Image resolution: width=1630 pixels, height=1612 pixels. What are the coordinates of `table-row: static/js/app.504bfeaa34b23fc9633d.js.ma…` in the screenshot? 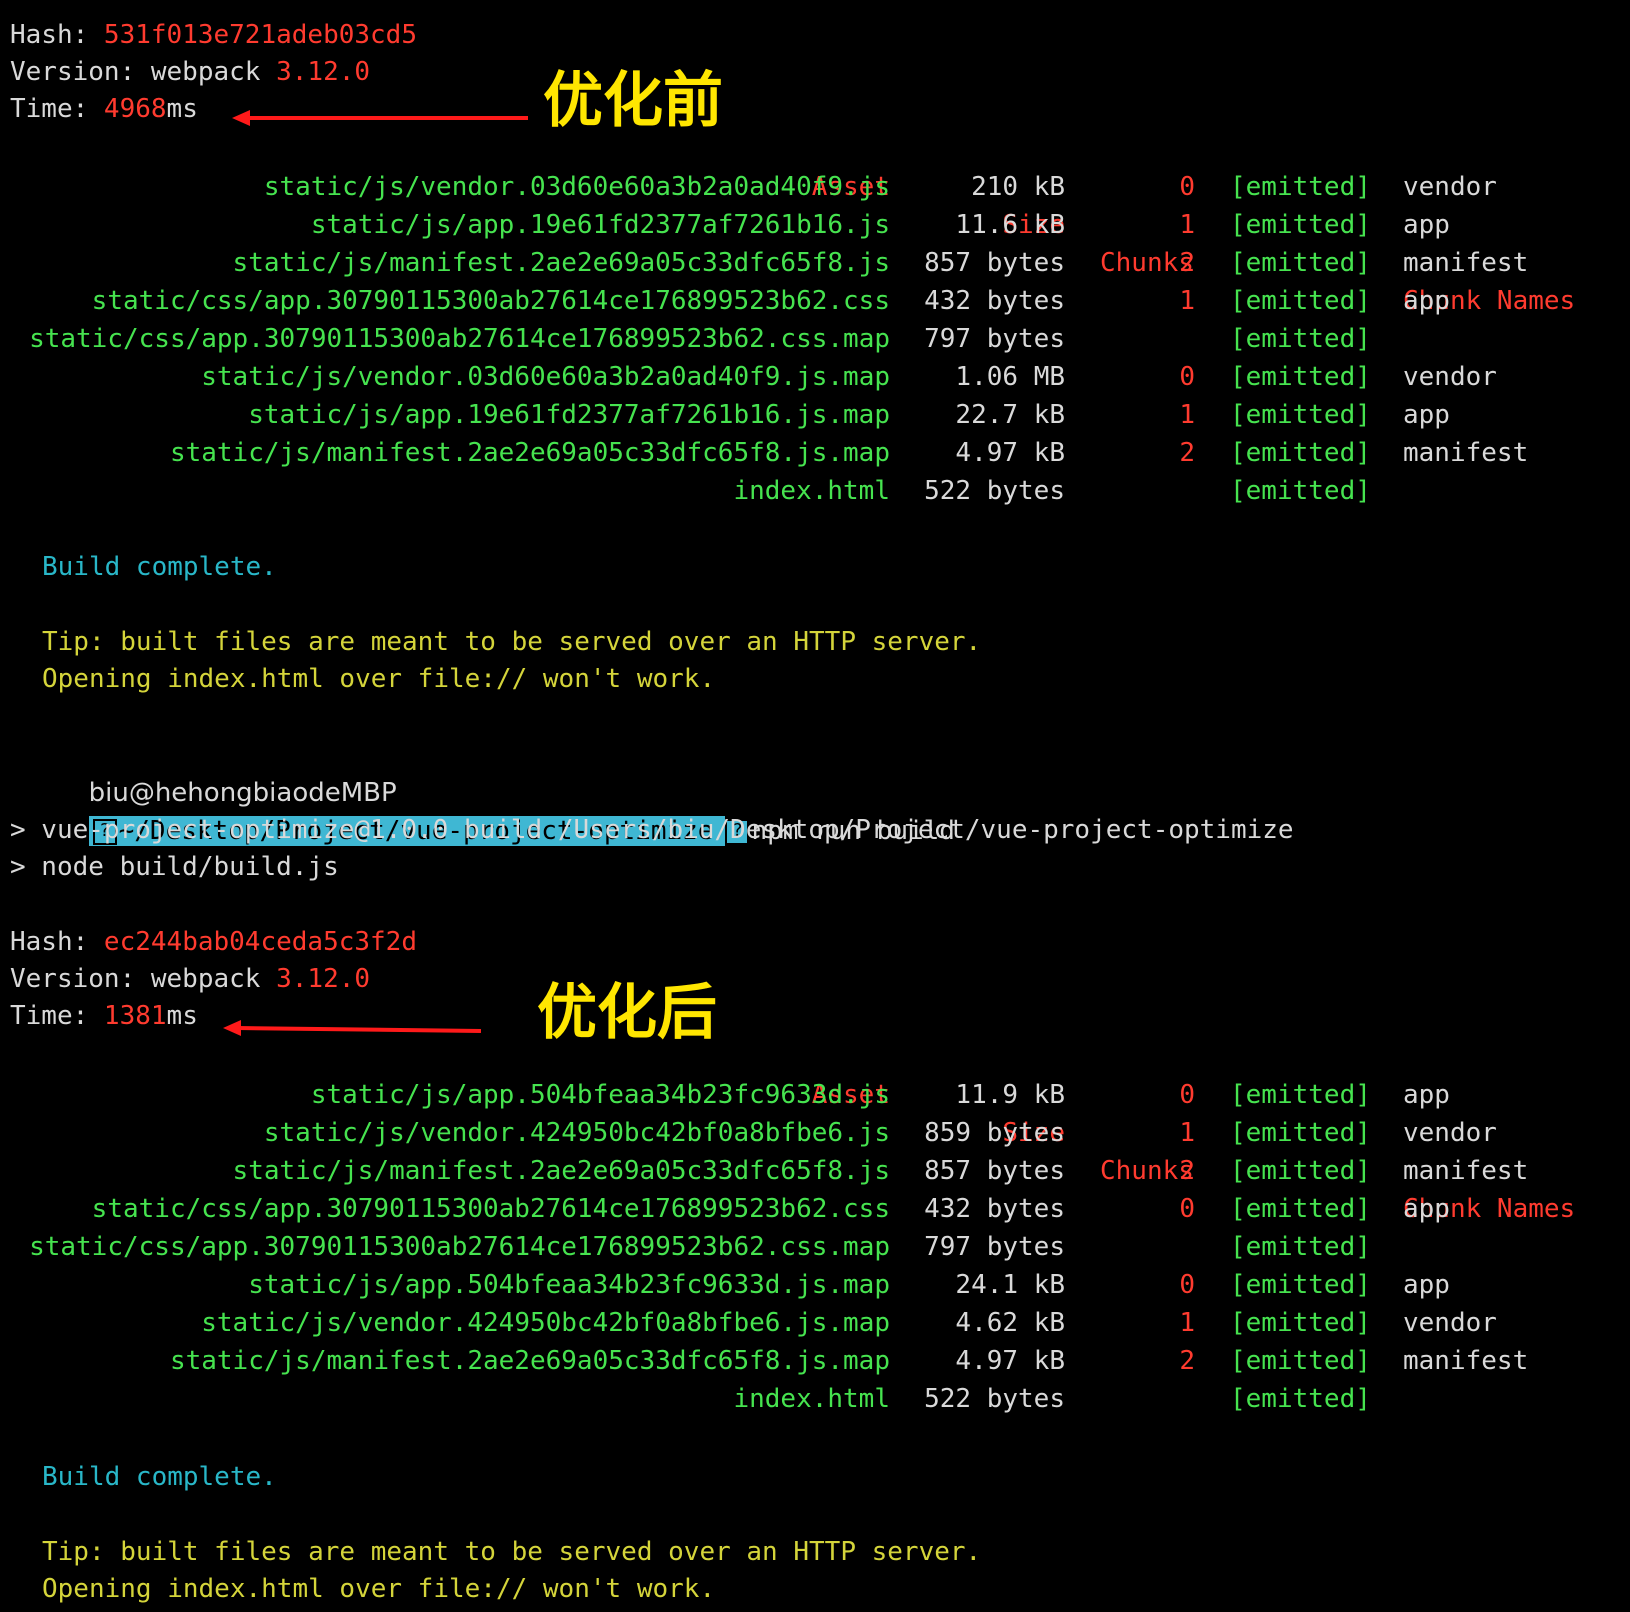 It's located at (815, 1285).